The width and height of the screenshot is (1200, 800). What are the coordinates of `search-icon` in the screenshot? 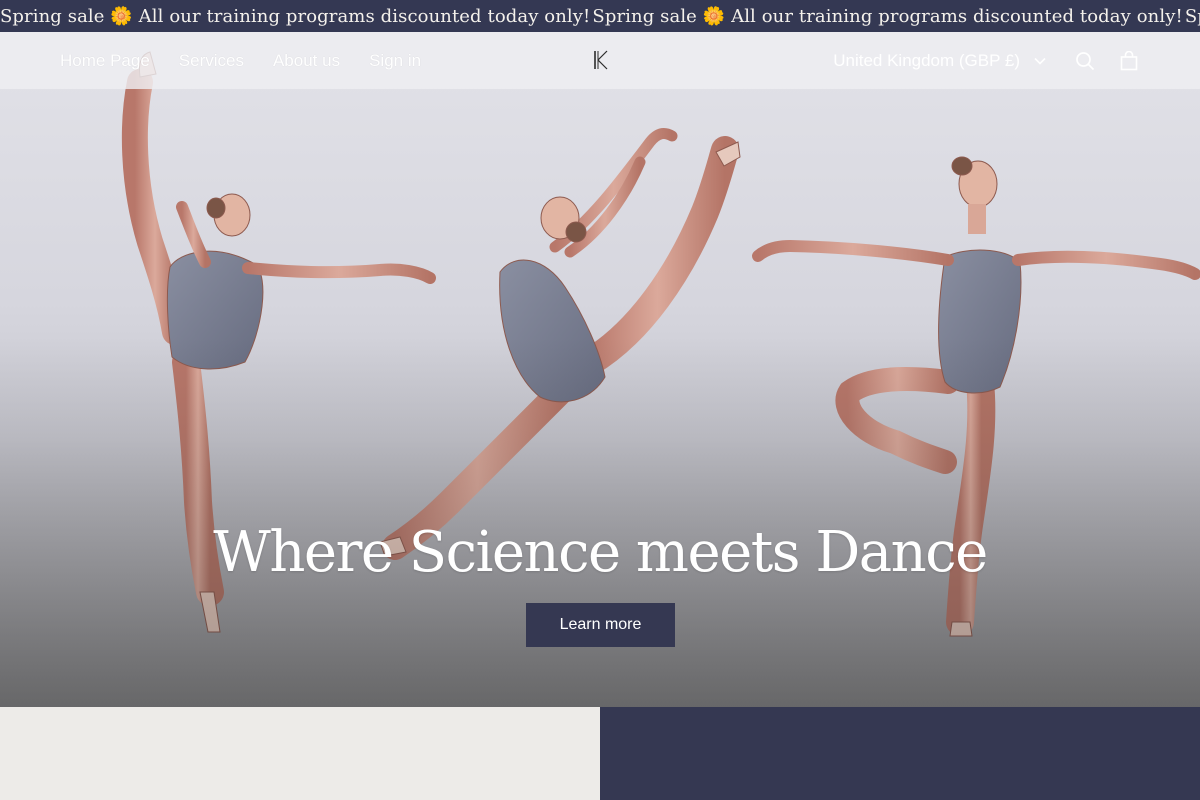 It's located at (1085, 61).